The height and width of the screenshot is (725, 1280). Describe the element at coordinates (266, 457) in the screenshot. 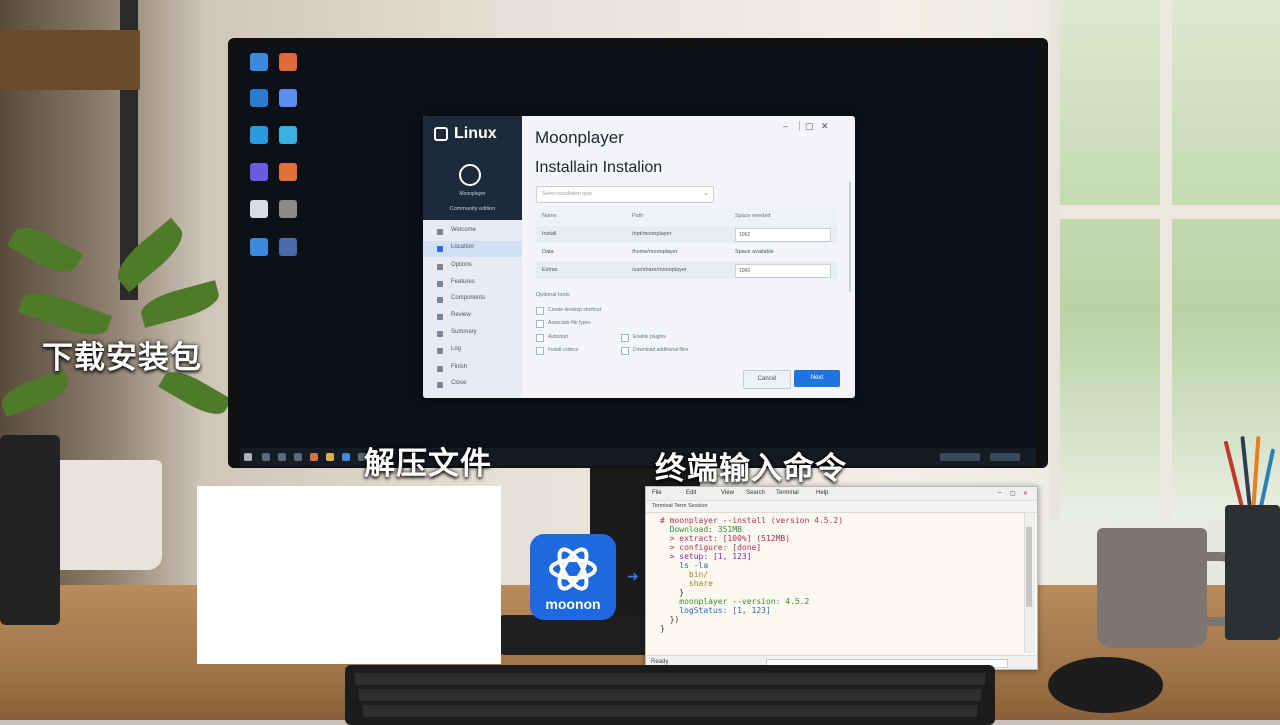

I see `search-icon` at that location.